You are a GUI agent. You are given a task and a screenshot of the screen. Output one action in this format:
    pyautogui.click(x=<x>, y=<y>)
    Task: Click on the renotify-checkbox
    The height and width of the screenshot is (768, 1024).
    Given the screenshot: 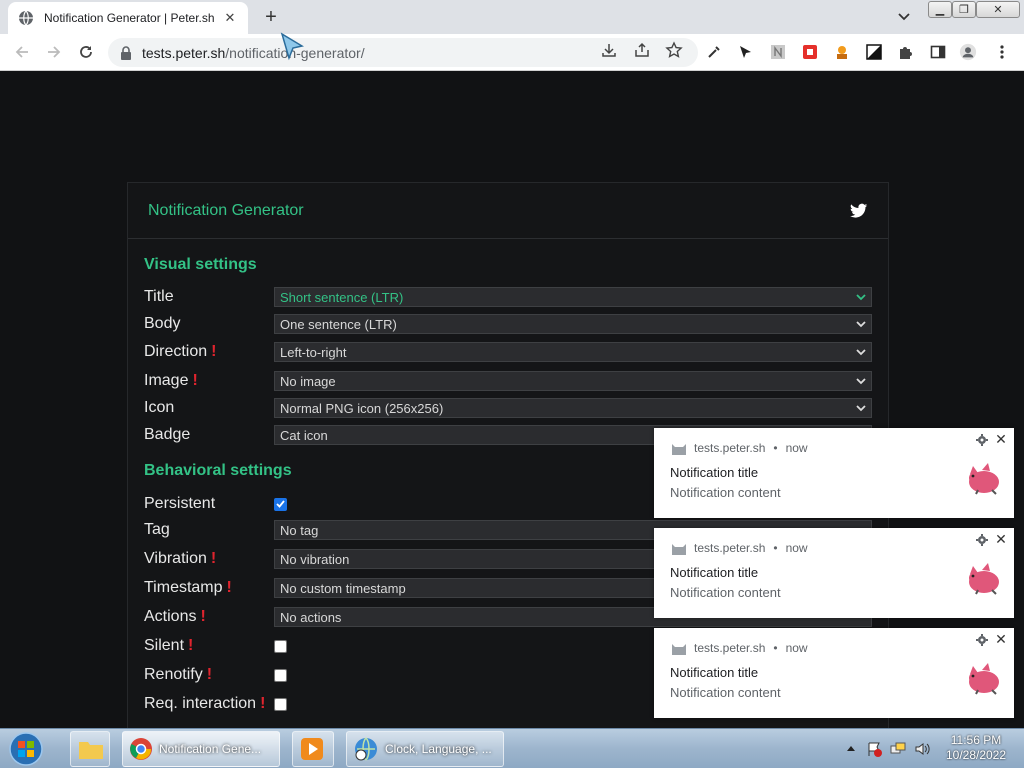 What is the action you would take?
    pyautogui.click(x=280, y=675)
    